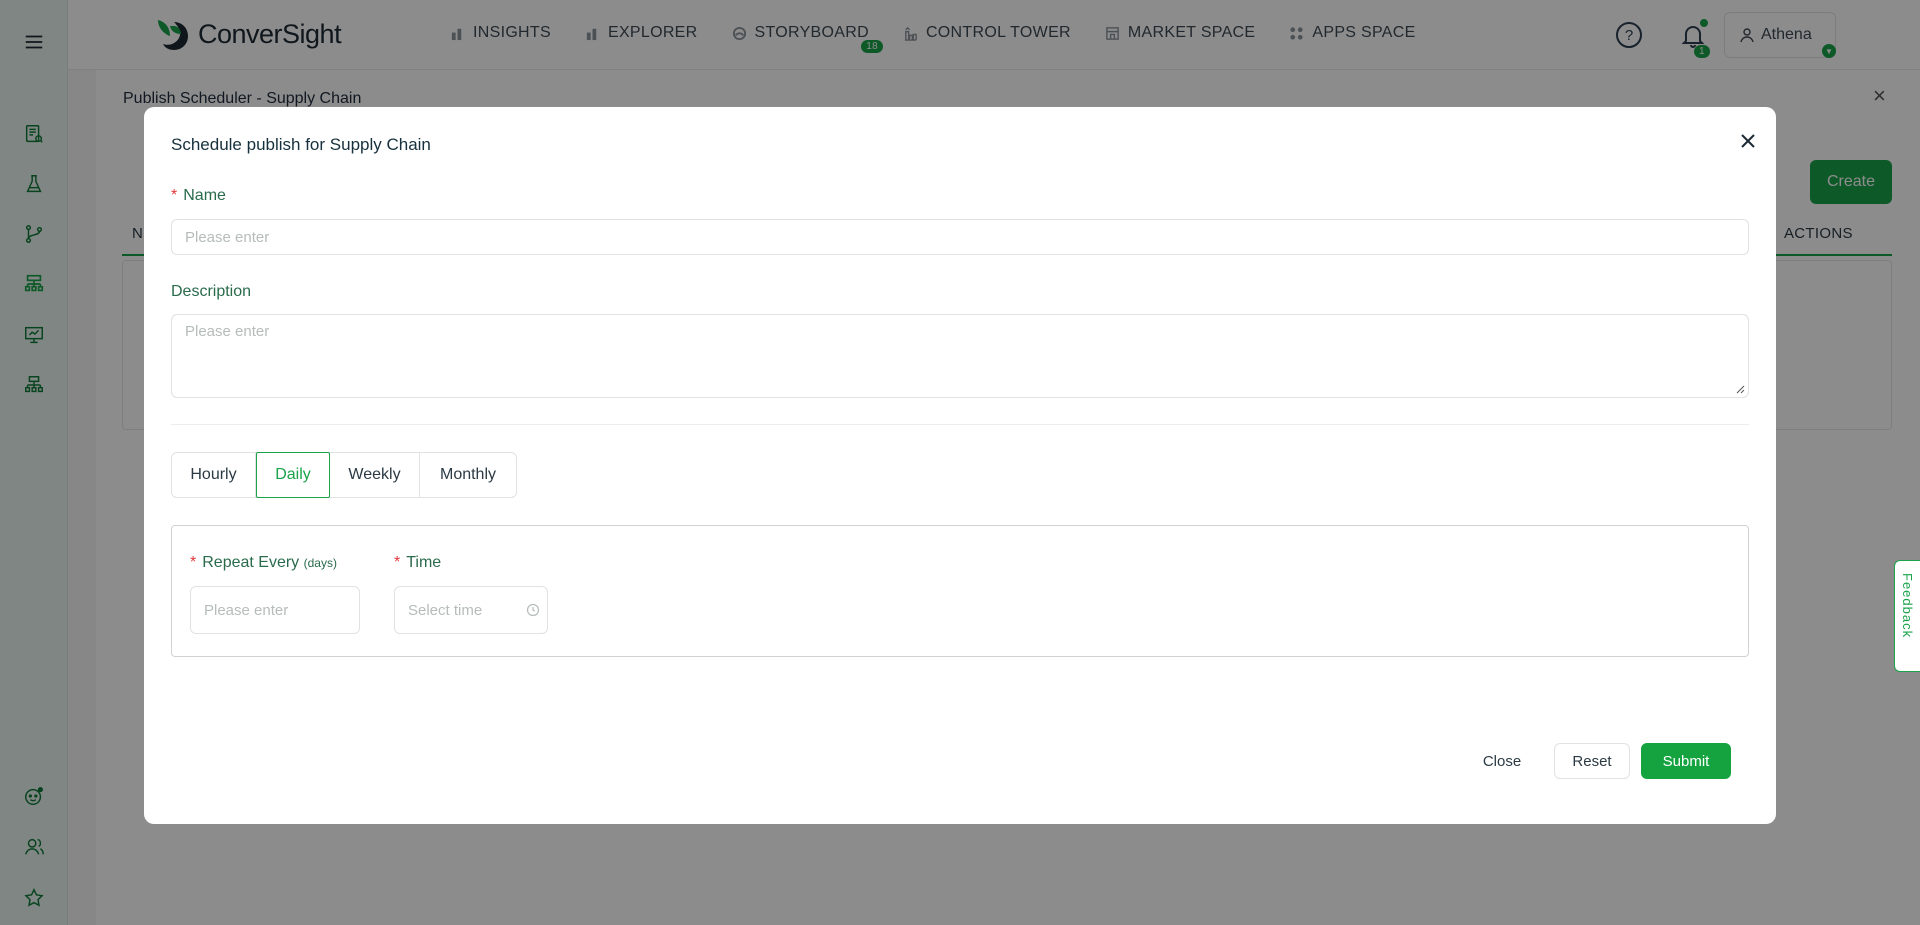 The height and width of the screenshot is (925, 1920). I want to click on resize-grip-icon, so click(1740, 389).